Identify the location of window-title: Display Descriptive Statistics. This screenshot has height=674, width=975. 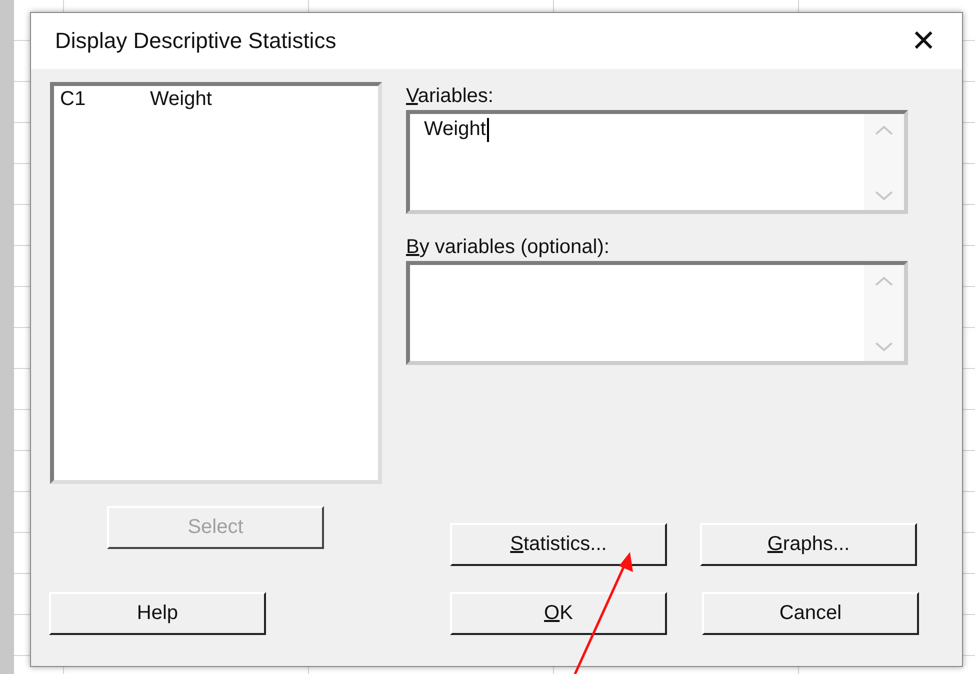
(195, 41).